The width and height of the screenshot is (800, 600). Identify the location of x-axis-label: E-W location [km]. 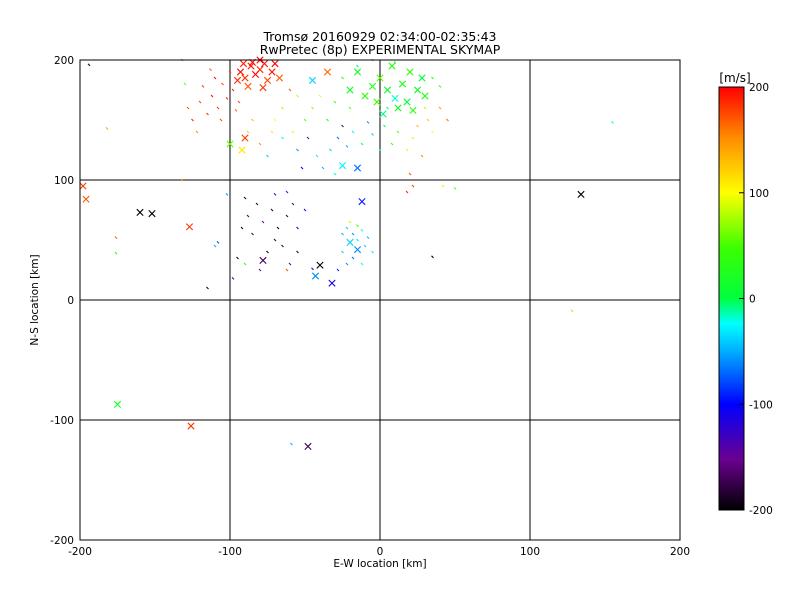
(379, 564).